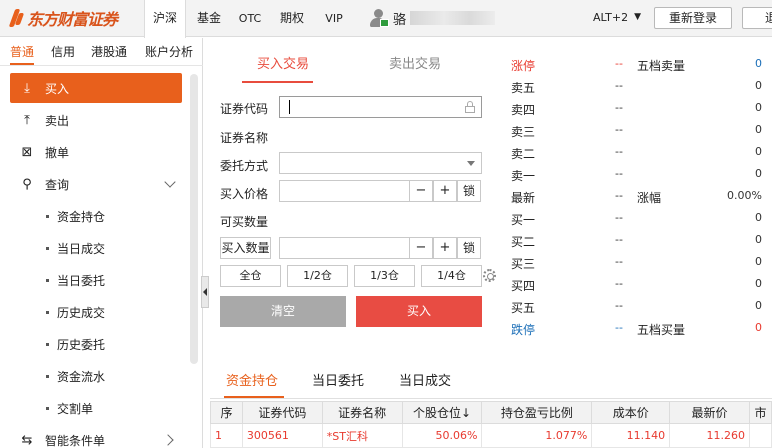 The height and width of the screenshot is (448, 772). Describe the element at coordinates (96, 436) in the screenshot. I see `sidebar-item-smart-order: ⇆ 智能条件单` at that location.